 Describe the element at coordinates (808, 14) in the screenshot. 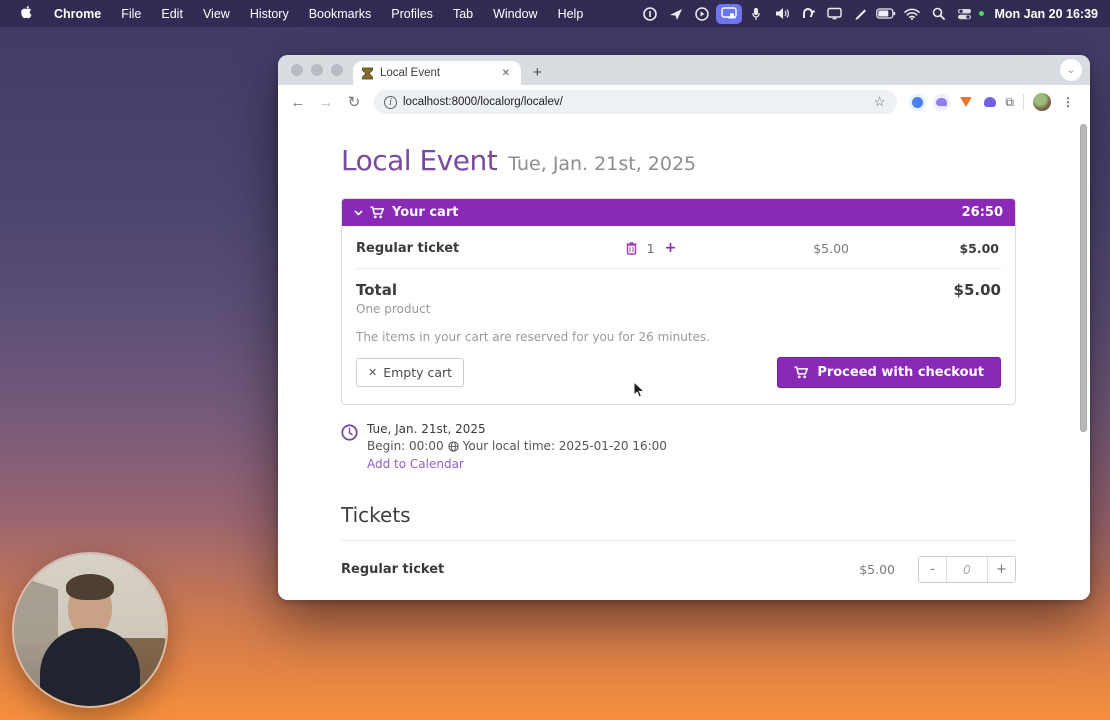

I see `app-mammoth-icon` at that location.